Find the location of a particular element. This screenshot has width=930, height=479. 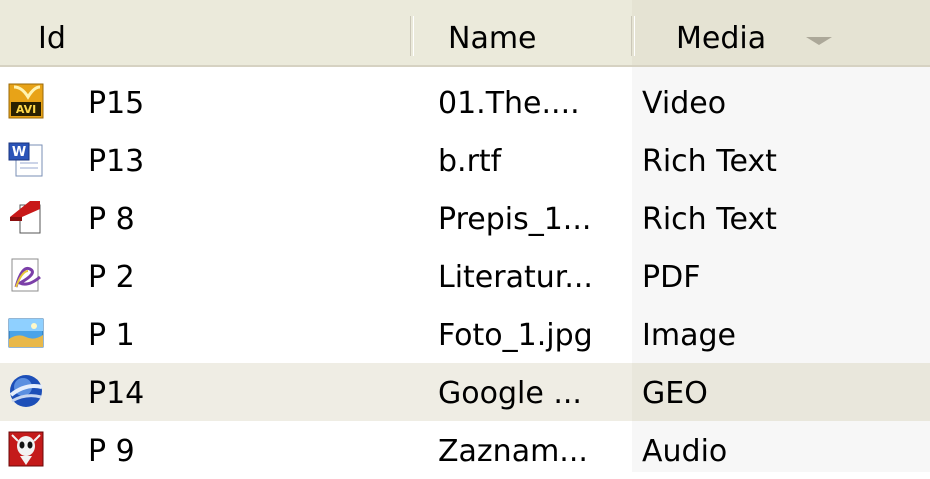

image-file-icon is located at coordinates (26, 333).